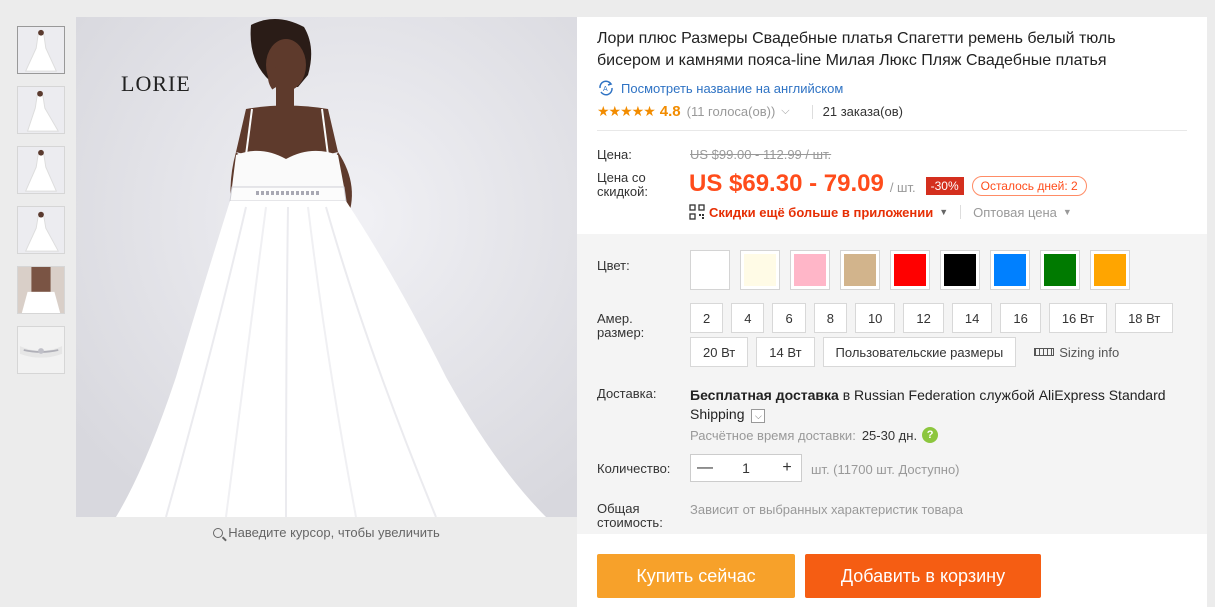  Describe the element at coordinates (1029, 186) in the screenshot. I see `days-left-badge: Осталось дней: 2` at that location.